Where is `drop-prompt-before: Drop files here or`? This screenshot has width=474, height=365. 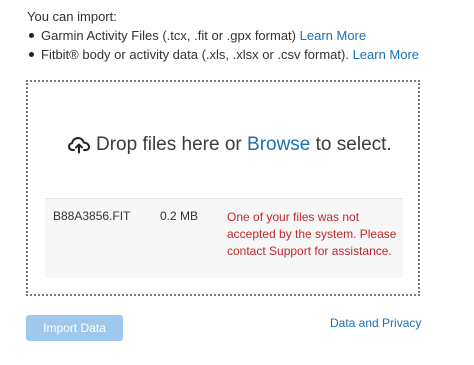
drop-prompt-before: Drop files here or is located at coordinates (169, 144).